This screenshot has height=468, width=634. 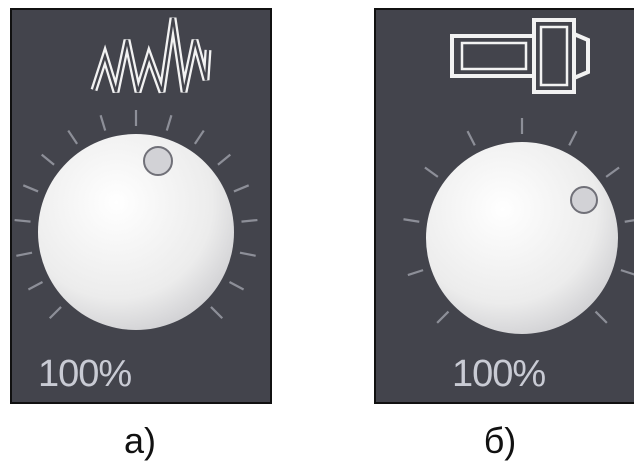 I want to click on connector-plug-icon, so click(x=520, y=56).